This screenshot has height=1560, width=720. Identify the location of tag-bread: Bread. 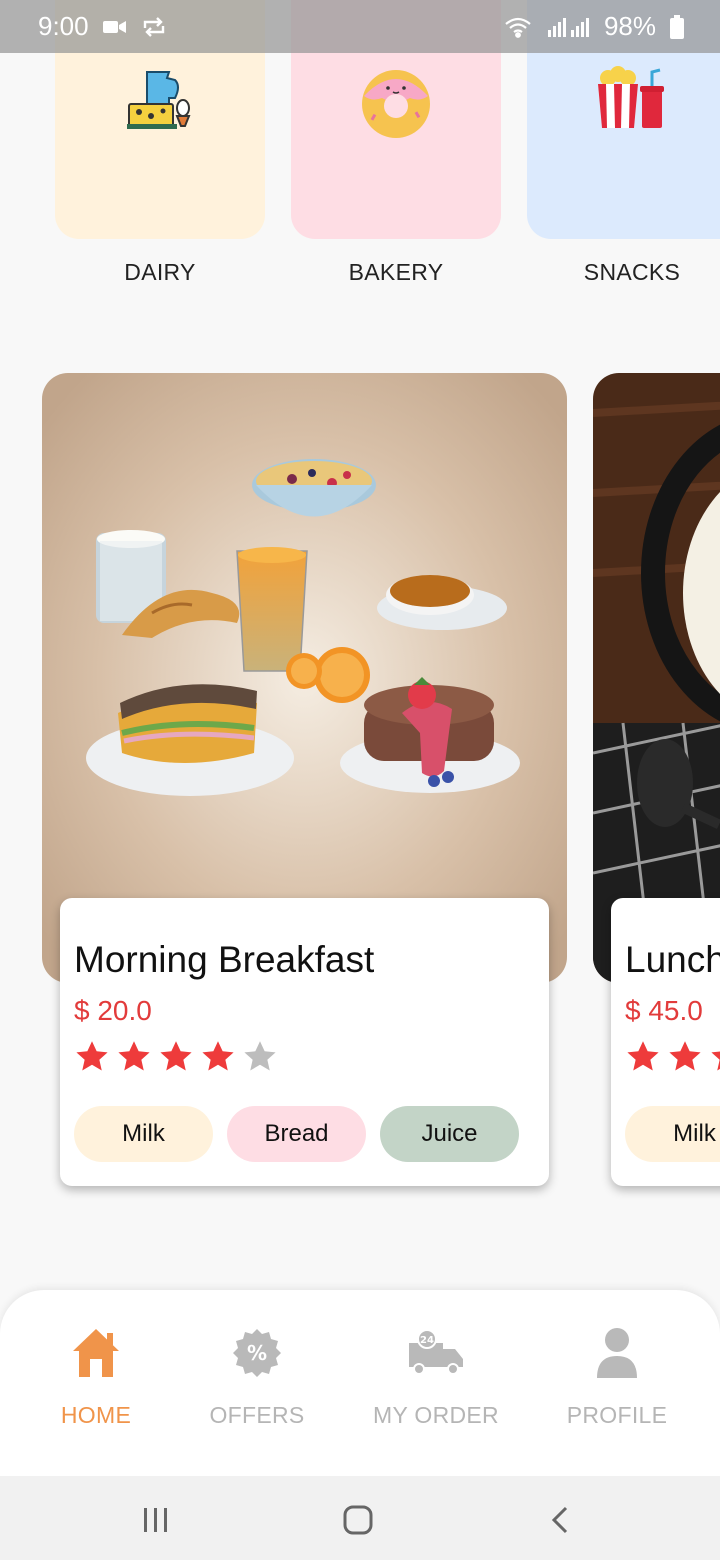
(296, 1134).